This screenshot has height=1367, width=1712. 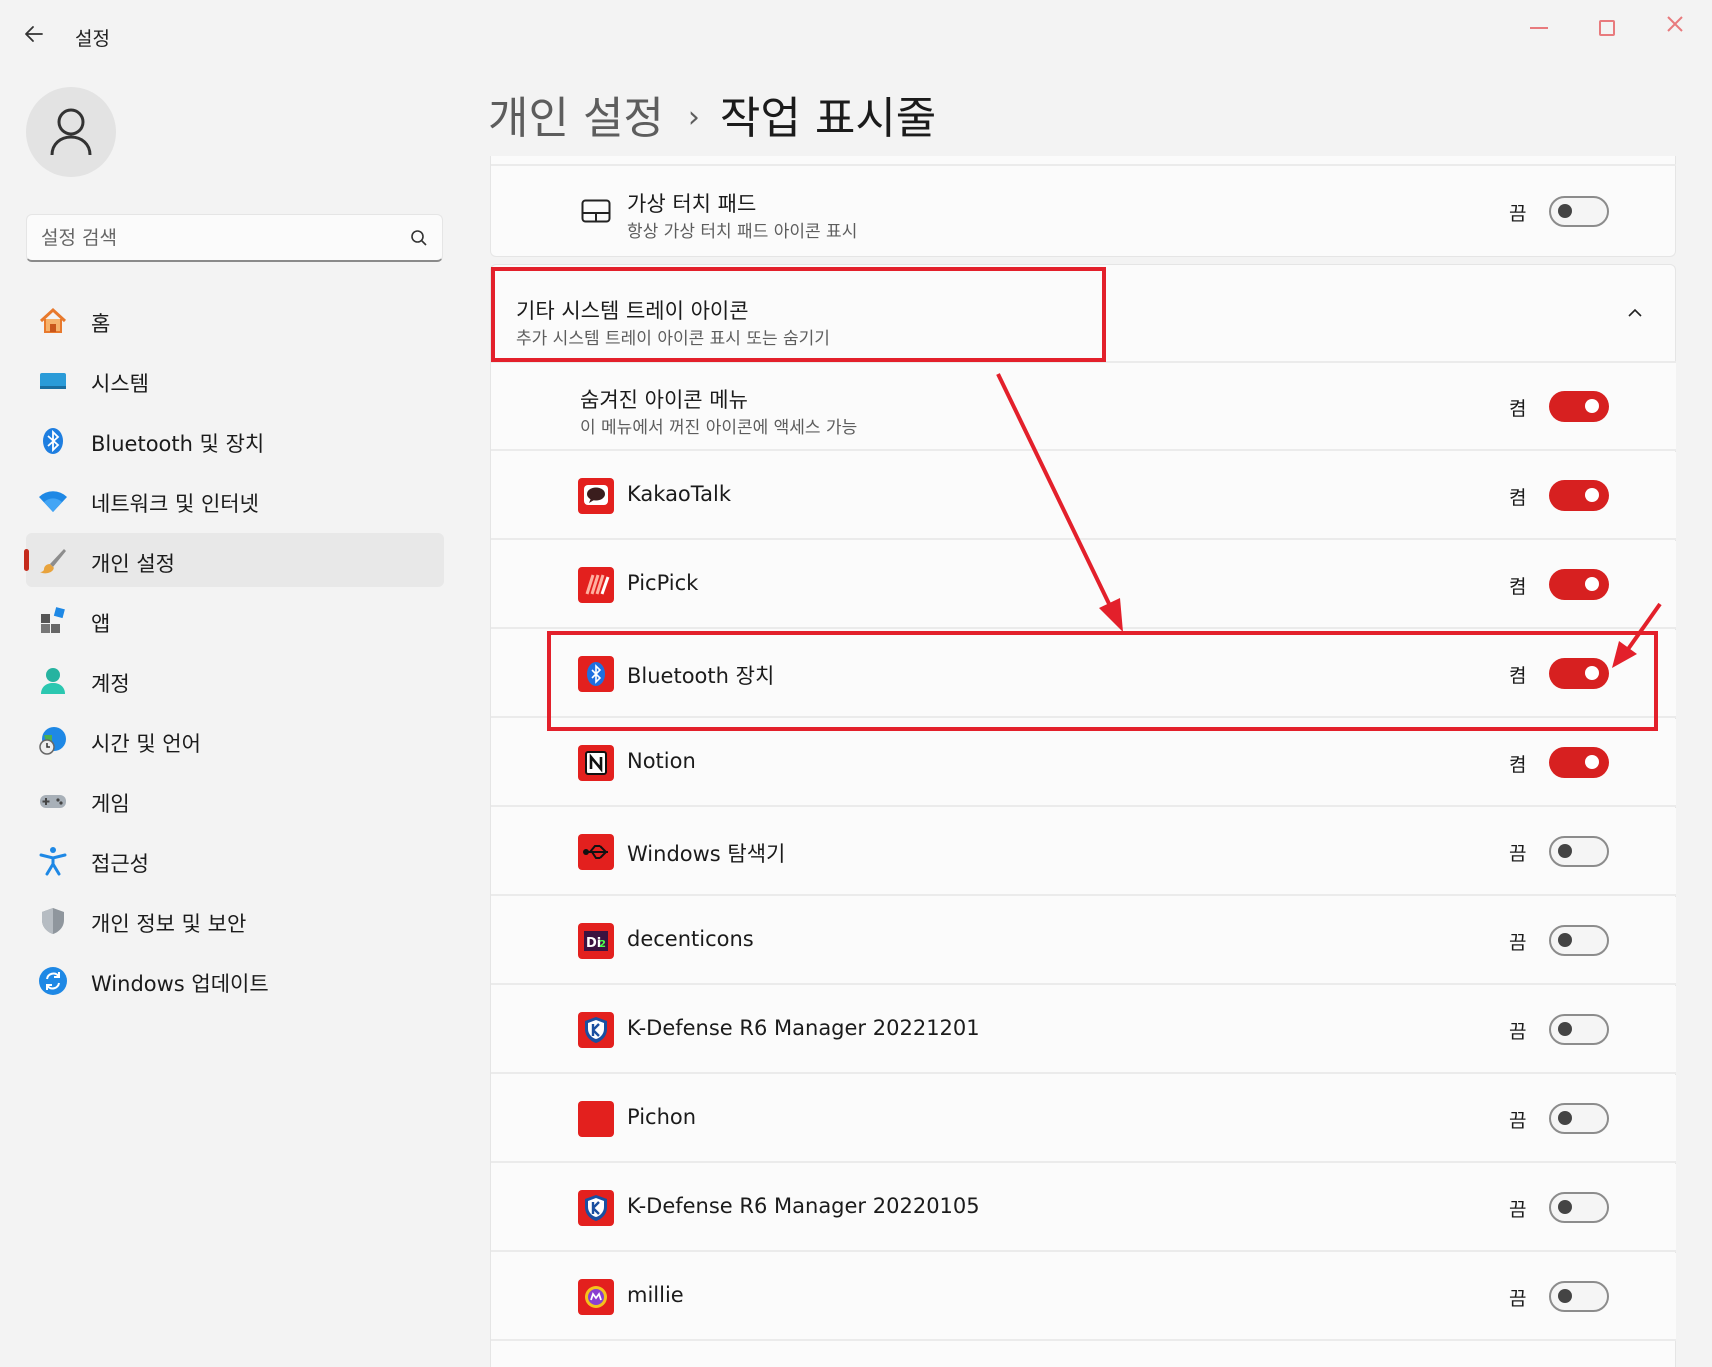 What do you see at coordinates (235, 440) in the screenshot?
I see `sidebar-item-bluetooth: Bluetooth 및 장치` at bounding box center [235, 440].